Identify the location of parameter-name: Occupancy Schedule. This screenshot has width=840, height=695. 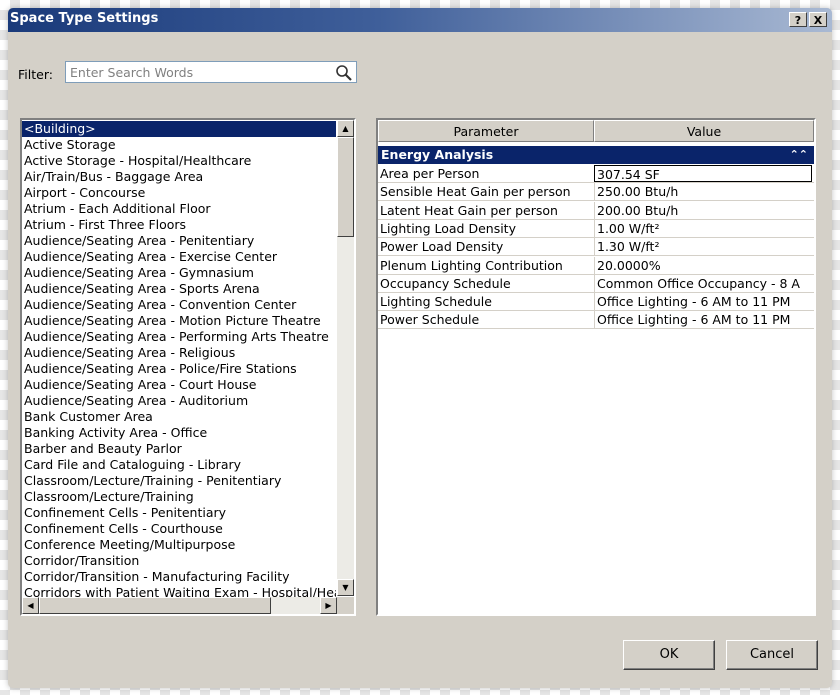
(445, 283).